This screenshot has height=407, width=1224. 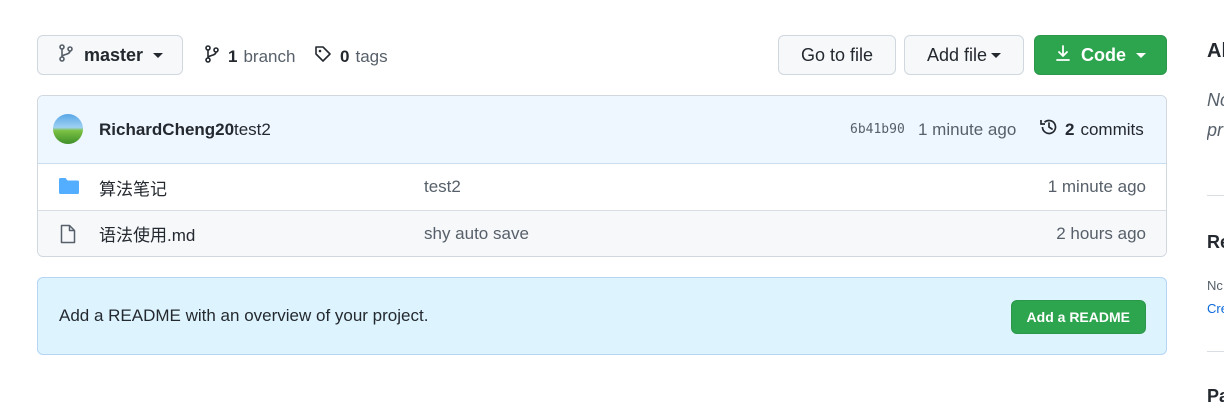 What do you see at coordinates (1215, 203) in the screenshot?
I see `about-sidebar: Al Nc pr Re Nc Cre Pa` at bounding box center [1215, 203].